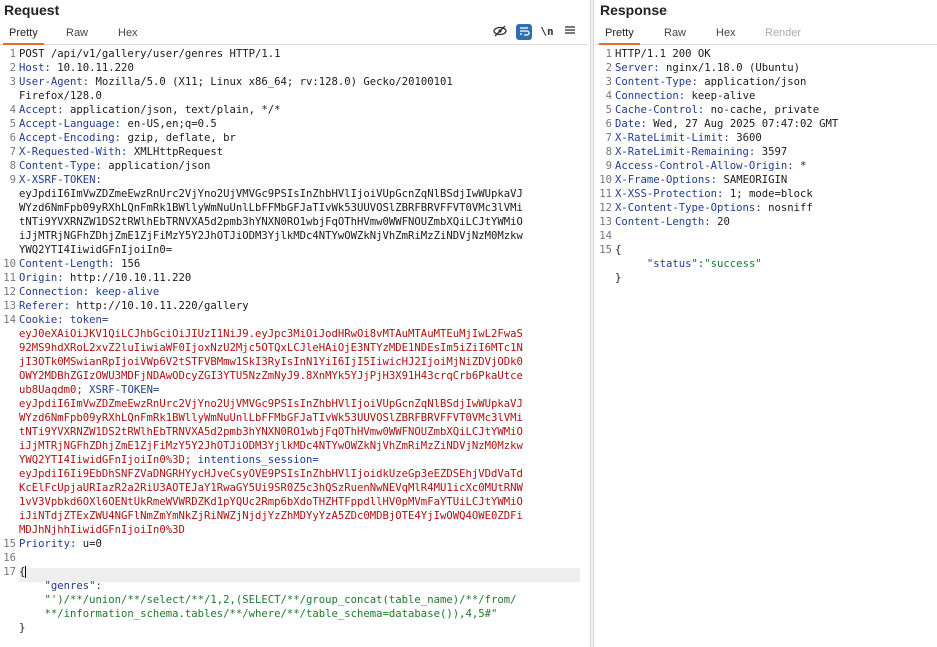 Image resolution: width=937 pixels, height=647 pixels. I want to click on code-token: no-cache, private, so click(765, 110).